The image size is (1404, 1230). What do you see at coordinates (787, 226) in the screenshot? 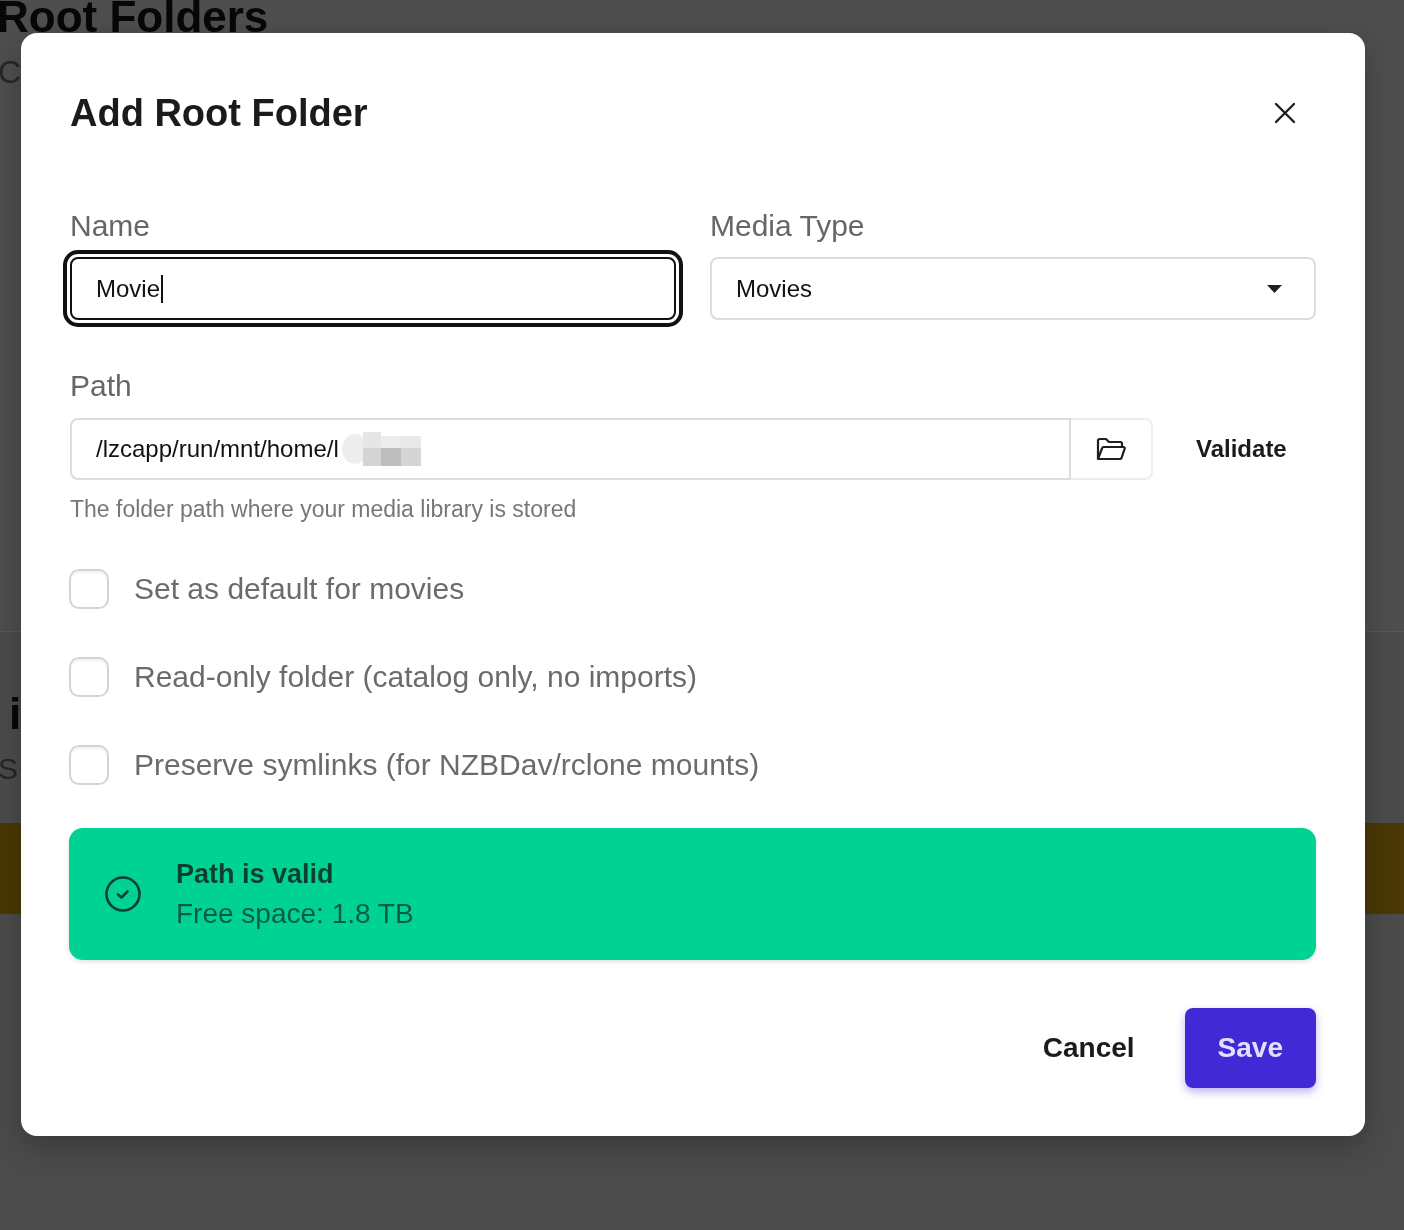
I see `field-label: Media Type` at bounding box center [787, 226].